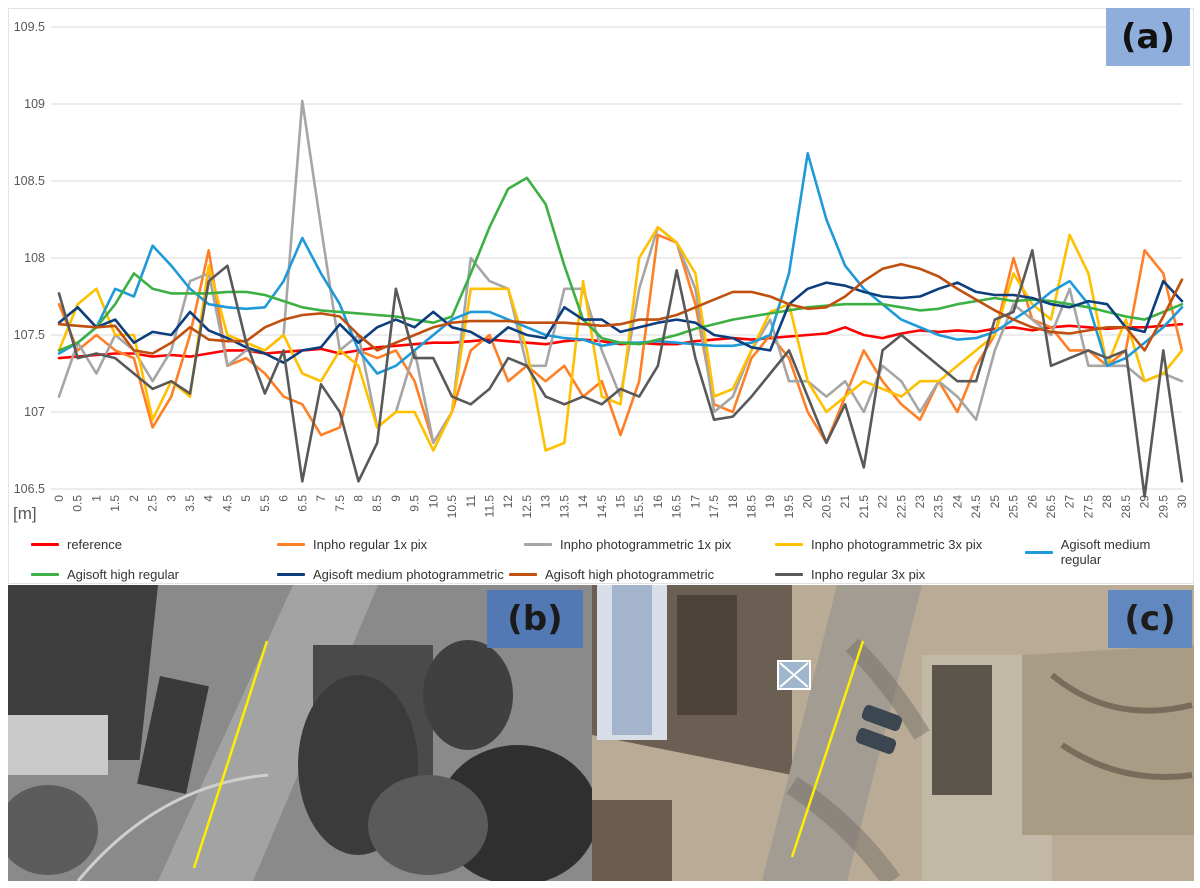 The width and height of the screenshot is (1200, 888). I want to click on x-tick-label: 4, so click(209, 498).